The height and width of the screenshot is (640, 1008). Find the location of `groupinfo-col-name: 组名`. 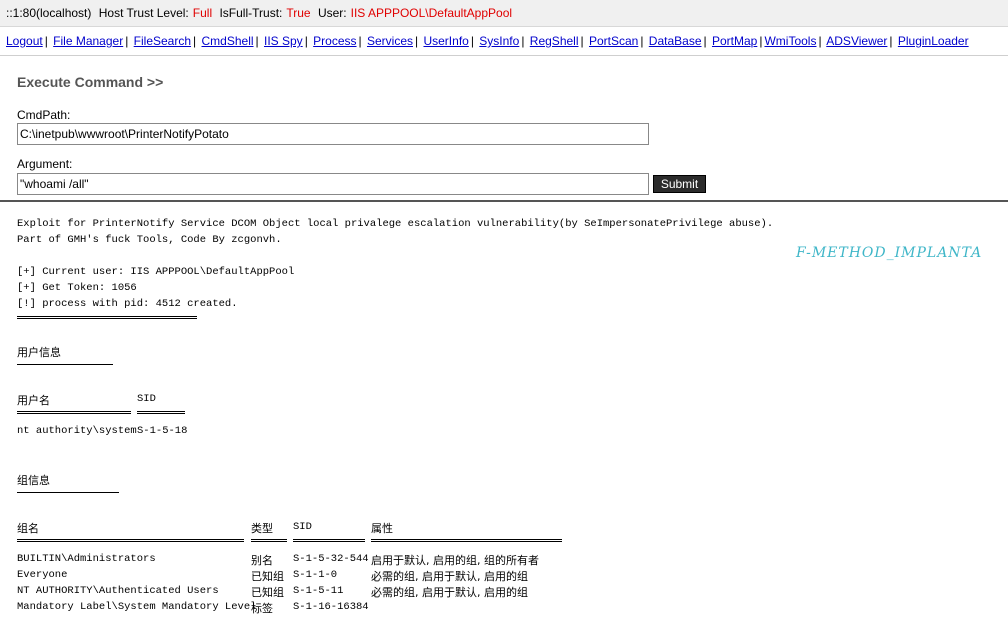

groupinfo-col-name: 组名 is located at coordinates (28, 528).